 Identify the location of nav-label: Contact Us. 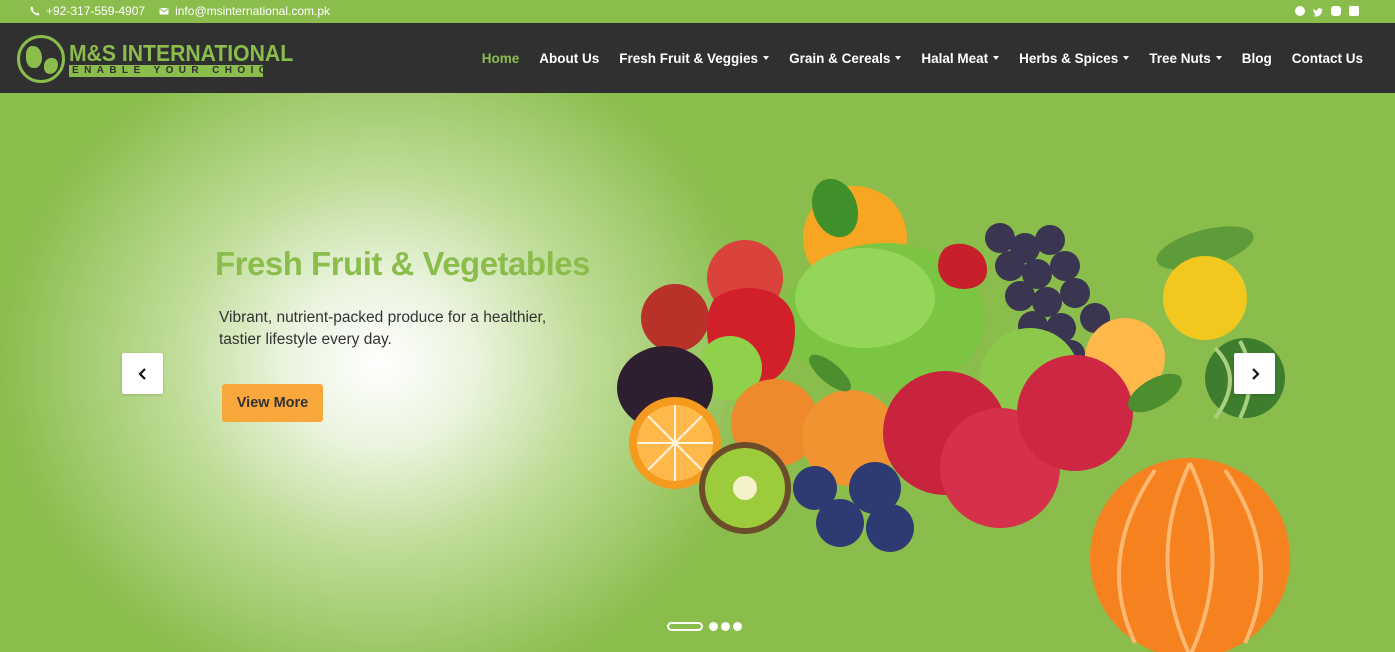
(1327, 58).